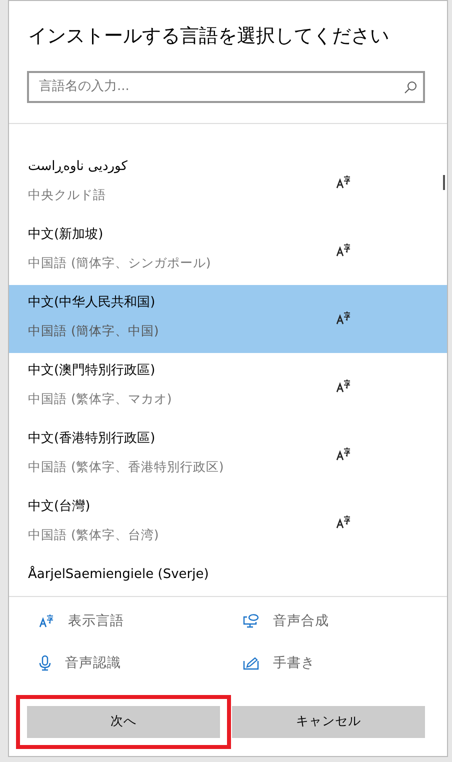  I want to click on monitor-speech-icon, so click(251, 621).